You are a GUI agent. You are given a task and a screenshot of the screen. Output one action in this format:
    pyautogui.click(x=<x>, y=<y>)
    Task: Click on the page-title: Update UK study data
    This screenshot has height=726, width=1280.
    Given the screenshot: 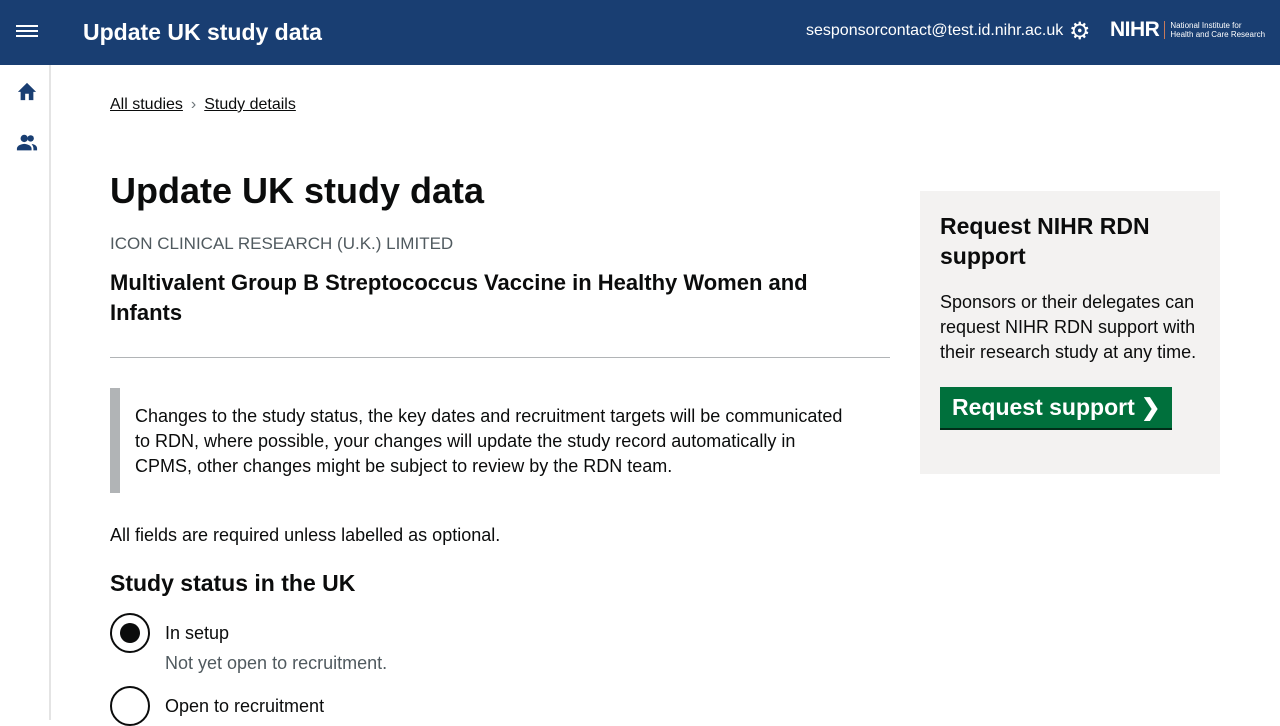 What is the action you would take?
    pyautogui.click(x=297, y=190)
    